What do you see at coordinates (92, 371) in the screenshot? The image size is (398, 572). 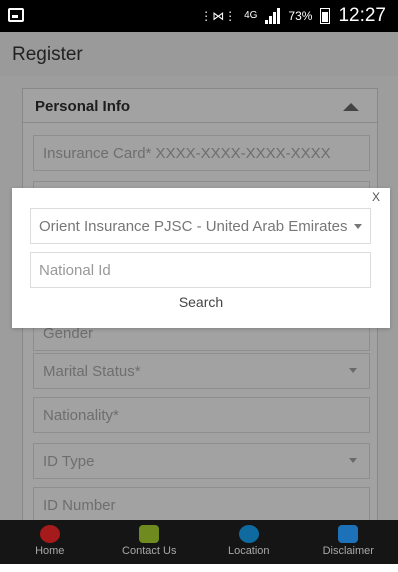 I see `field-label: Marital Status*` at bounding box center [92, 371].